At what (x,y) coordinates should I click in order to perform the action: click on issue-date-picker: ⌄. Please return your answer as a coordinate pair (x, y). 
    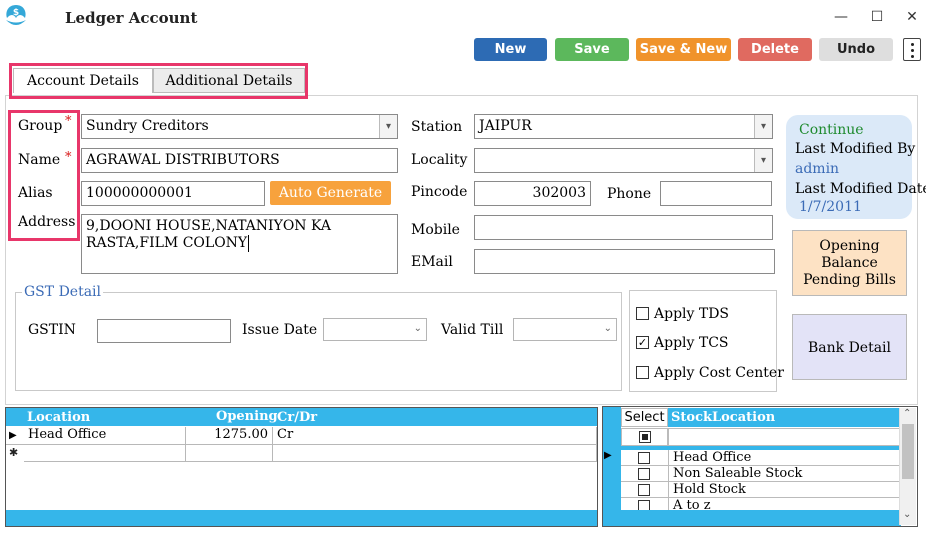
    Looking at the image, I should click on (375, 329).